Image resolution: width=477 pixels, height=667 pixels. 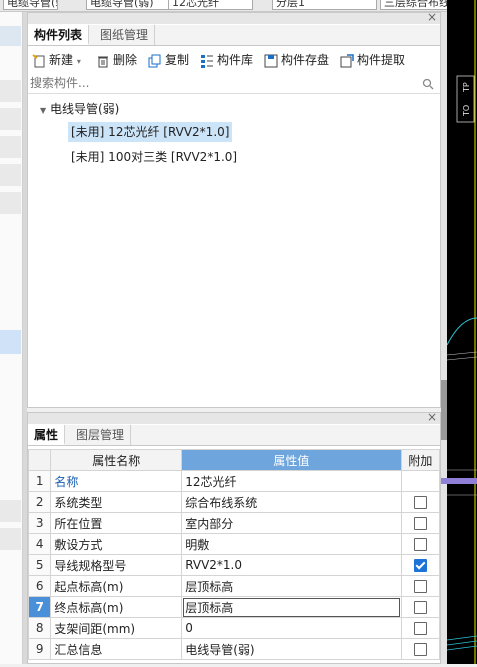 I want to click on property-row: 4 敷设方式 明敷, so click(x=234, y=544).